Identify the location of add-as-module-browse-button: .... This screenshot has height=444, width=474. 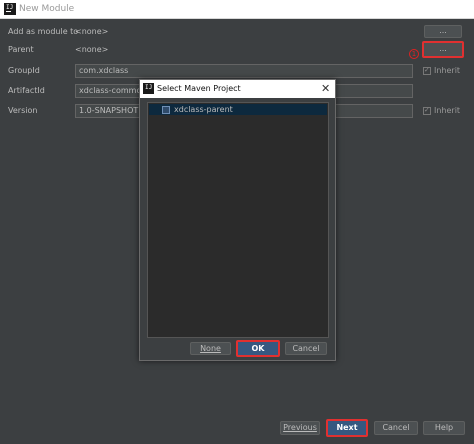
(443, 31).